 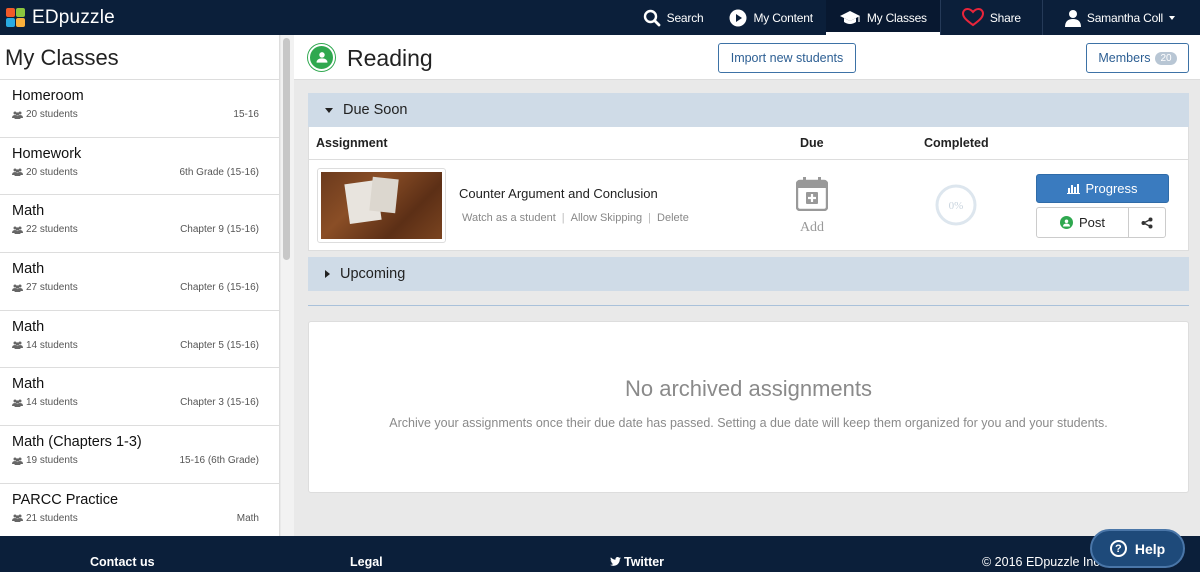 I want to click on delete-link: Delete, so click(x=673, y=218).